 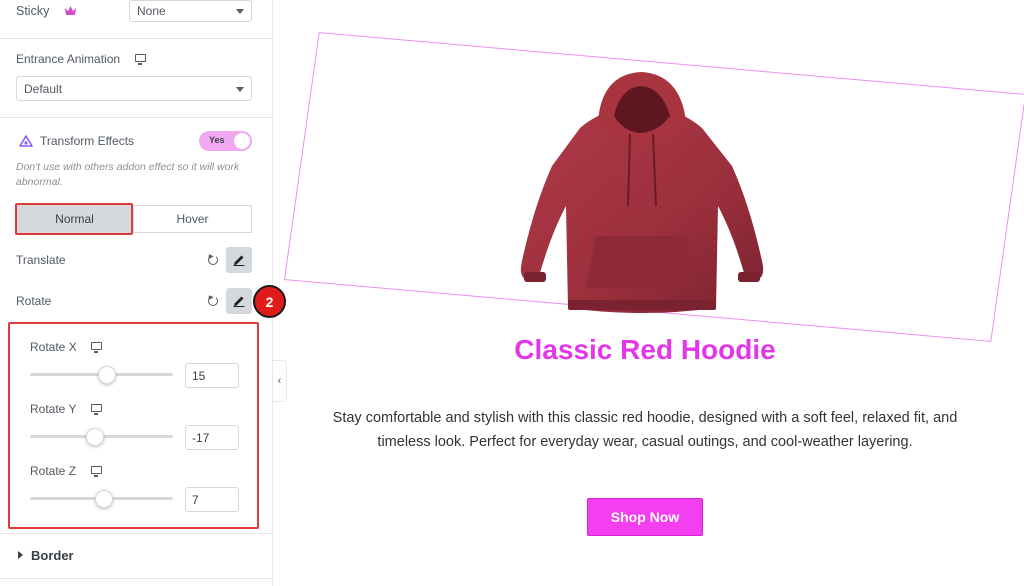 What do you see at coordinates (33, 11) in the screenshot?
I see `sticky-label: Sticky` at bounding box center [33, 11].